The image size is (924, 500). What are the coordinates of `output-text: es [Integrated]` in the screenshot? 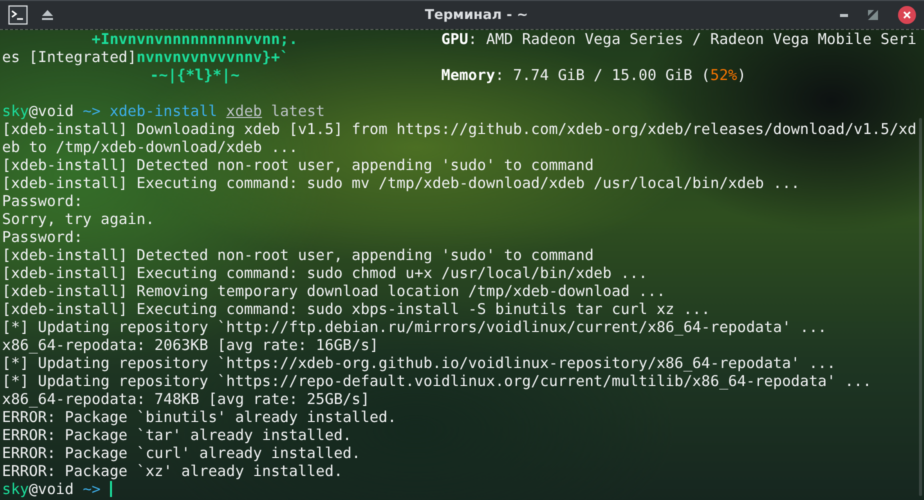 It's located at (69, 57).